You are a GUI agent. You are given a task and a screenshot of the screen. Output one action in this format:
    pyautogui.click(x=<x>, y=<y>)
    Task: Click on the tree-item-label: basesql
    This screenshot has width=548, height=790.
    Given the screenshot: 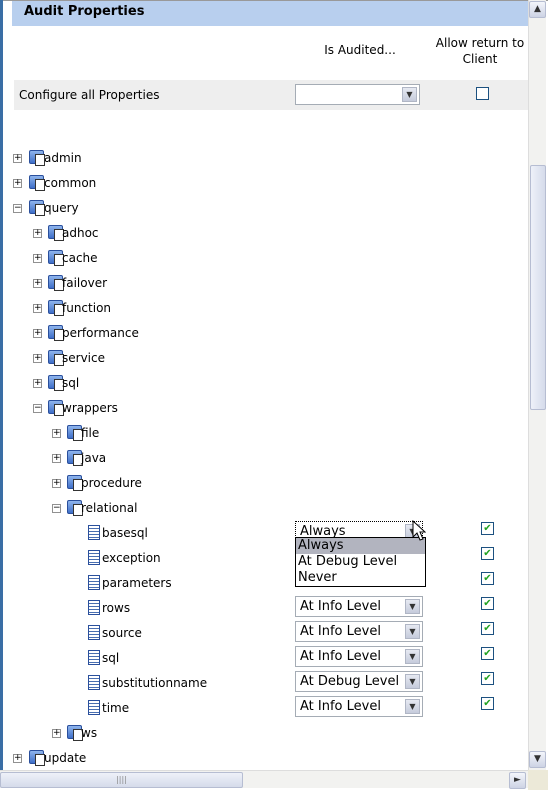 What is the action you would take?
    pyautogui.click(x=125, y=533)
    